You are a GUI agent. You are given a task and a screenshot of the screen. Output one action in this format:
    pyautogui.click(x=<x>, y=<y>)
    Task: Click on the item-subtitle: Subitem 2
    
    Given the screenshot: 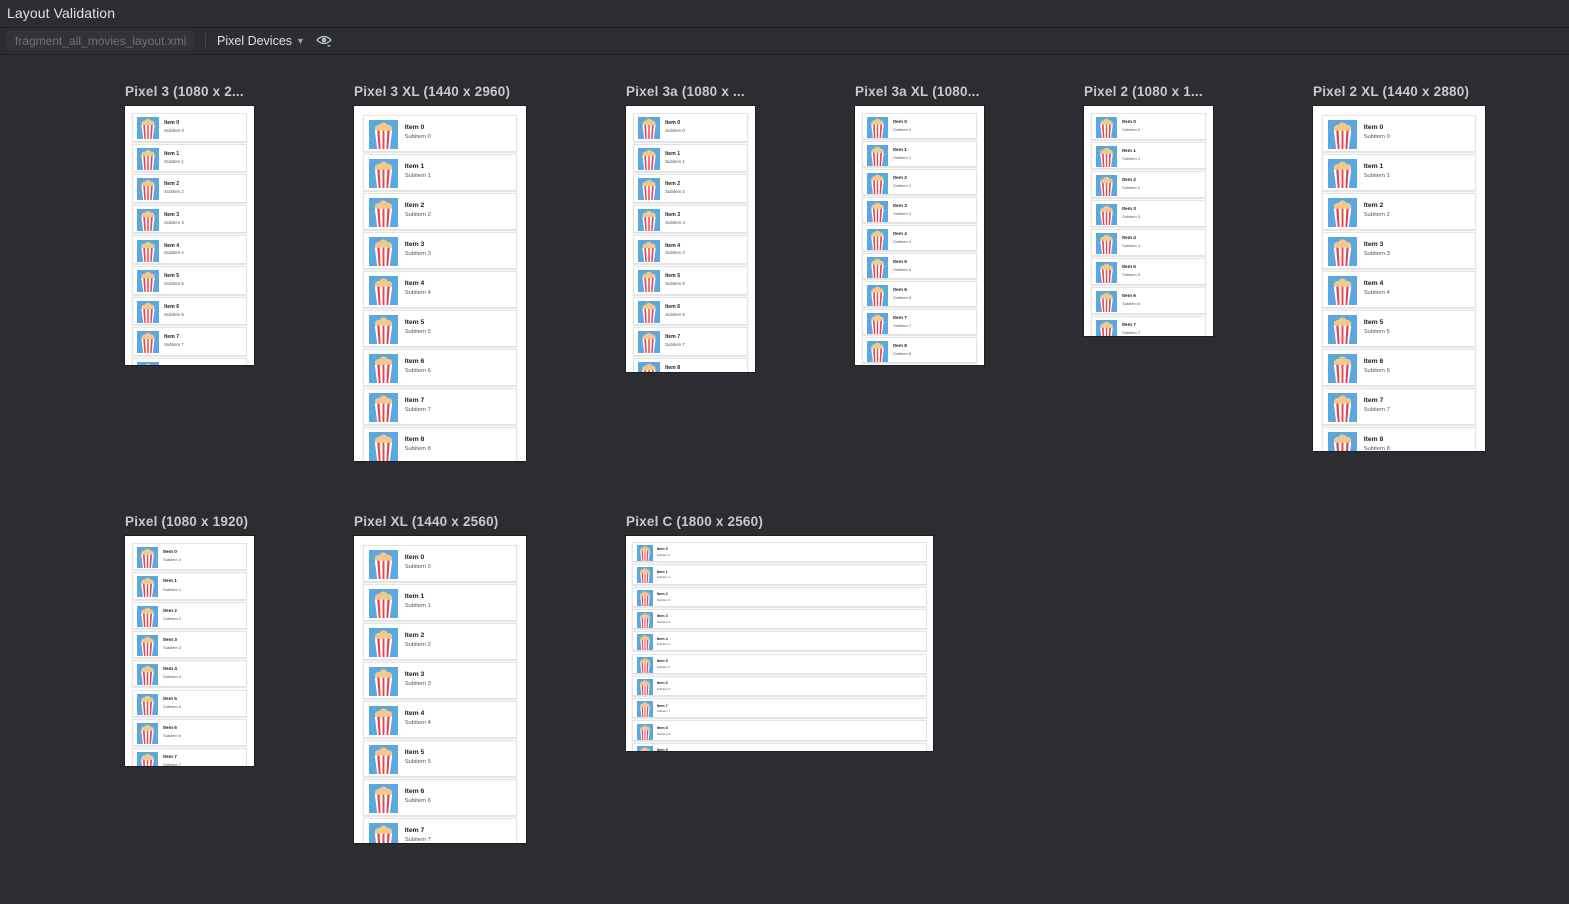 What is the action you would take?
    pyautogui.click(x=663, y=599)
    